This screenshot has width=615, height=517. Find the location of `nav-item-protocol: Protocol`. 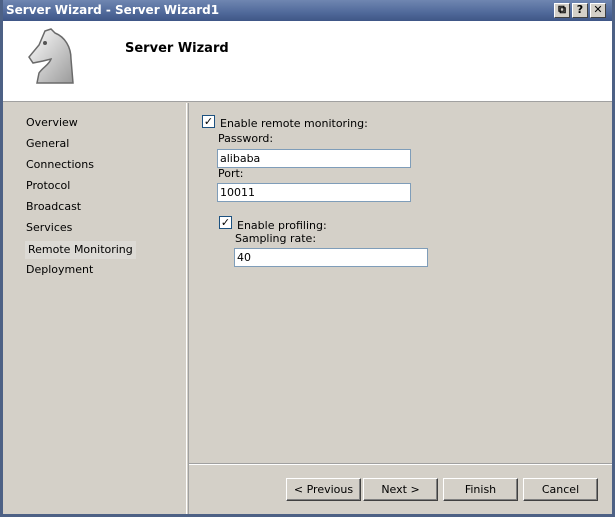

nav-item-protocol: Protocol is located at coordinates (48, 186).